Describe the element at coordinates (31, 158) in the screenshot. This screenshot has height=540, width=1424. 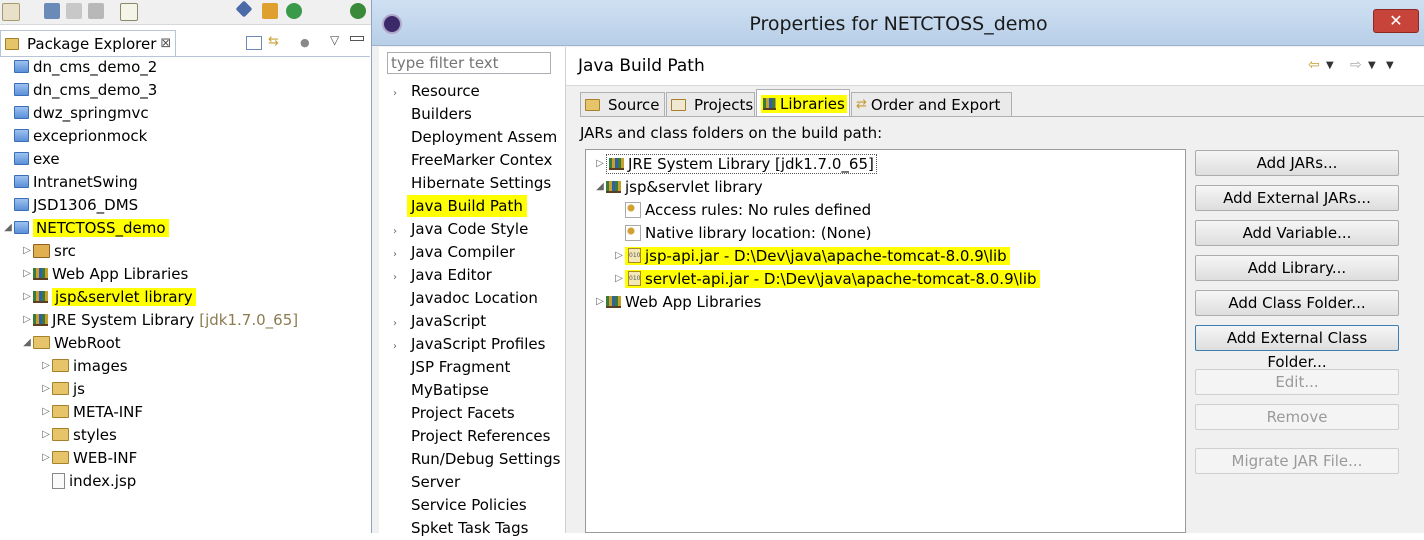
I see `explorer-tree-item: exe` at that location.